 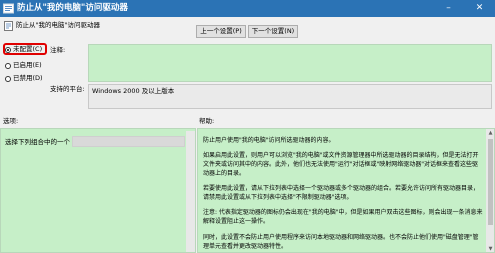 I want to click on policy-document-icon, so click(x=8, y=26).